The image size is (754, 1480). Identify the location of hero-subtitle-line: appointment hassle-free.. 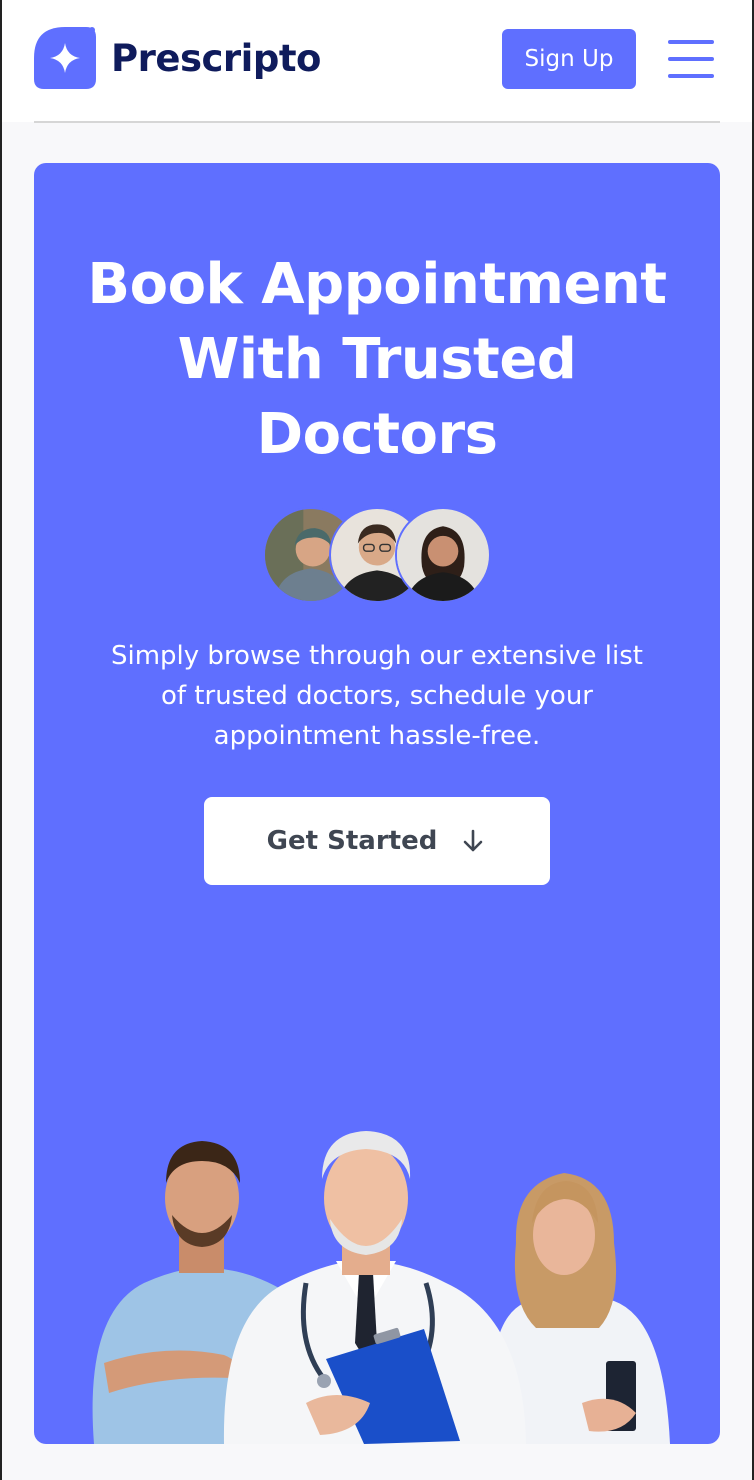
(377, 736).